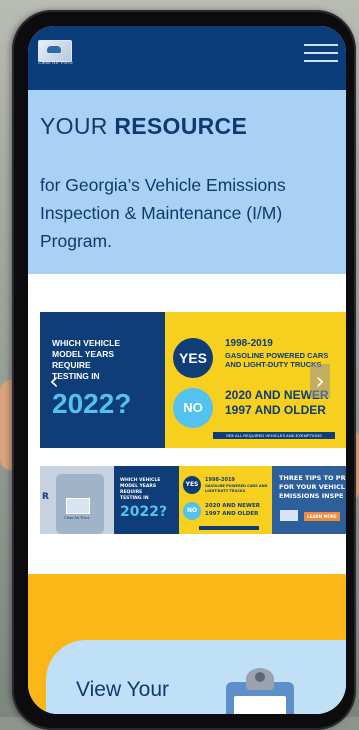 The width and height of the screenshot is (359, 730). Describe the element at coordinates (193, 408) in the screenshot. I see `no-badge: NO` at that location.